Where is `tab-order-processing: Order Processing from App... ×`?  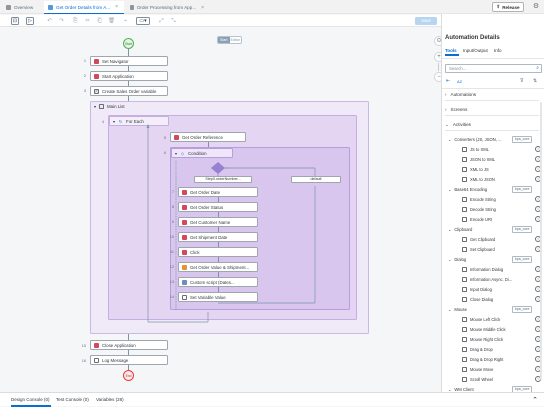 tab-order-processing: Order Processing from App... × is located at coordinates (167, 7).